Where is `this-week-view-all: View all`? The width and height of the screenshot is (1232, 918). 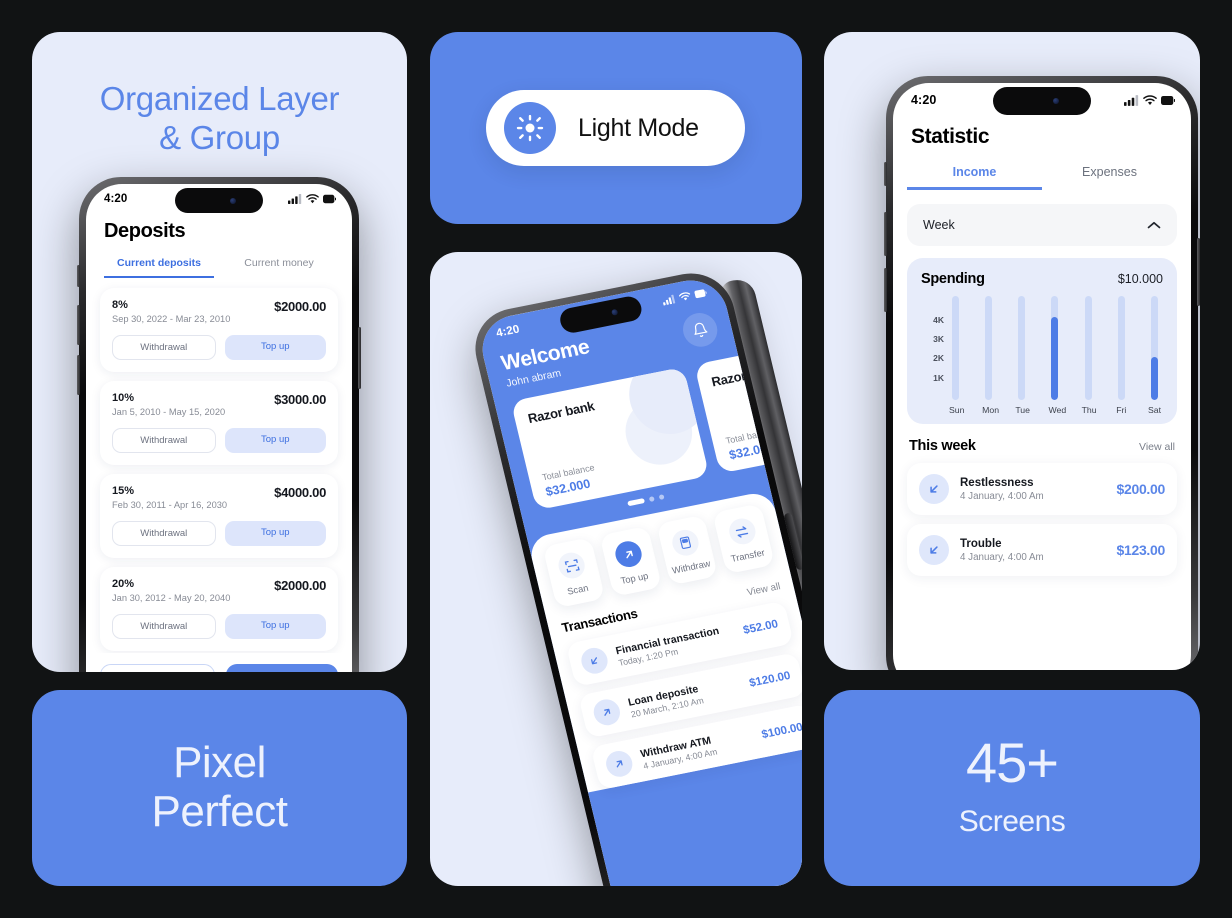 this-week-view-all: View all is located at coordinates (1157, 447).